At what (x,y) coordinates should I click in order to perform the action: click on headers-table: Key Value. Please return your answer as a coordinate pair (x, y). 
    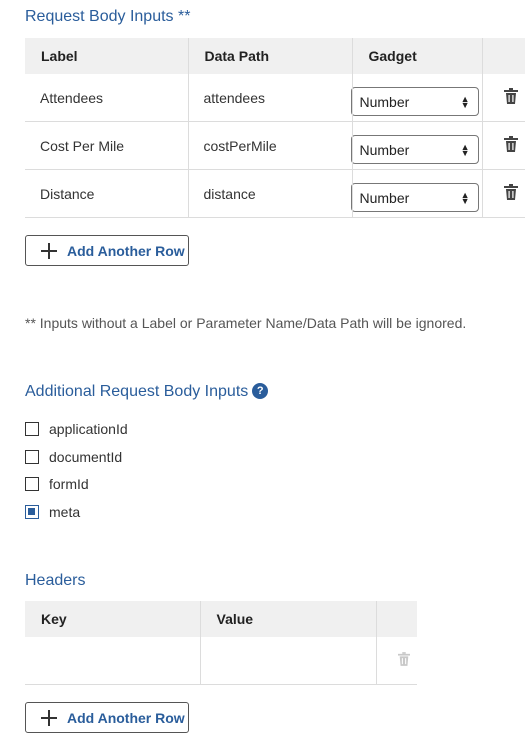
    Looking at the image, I should click on (221, 643).